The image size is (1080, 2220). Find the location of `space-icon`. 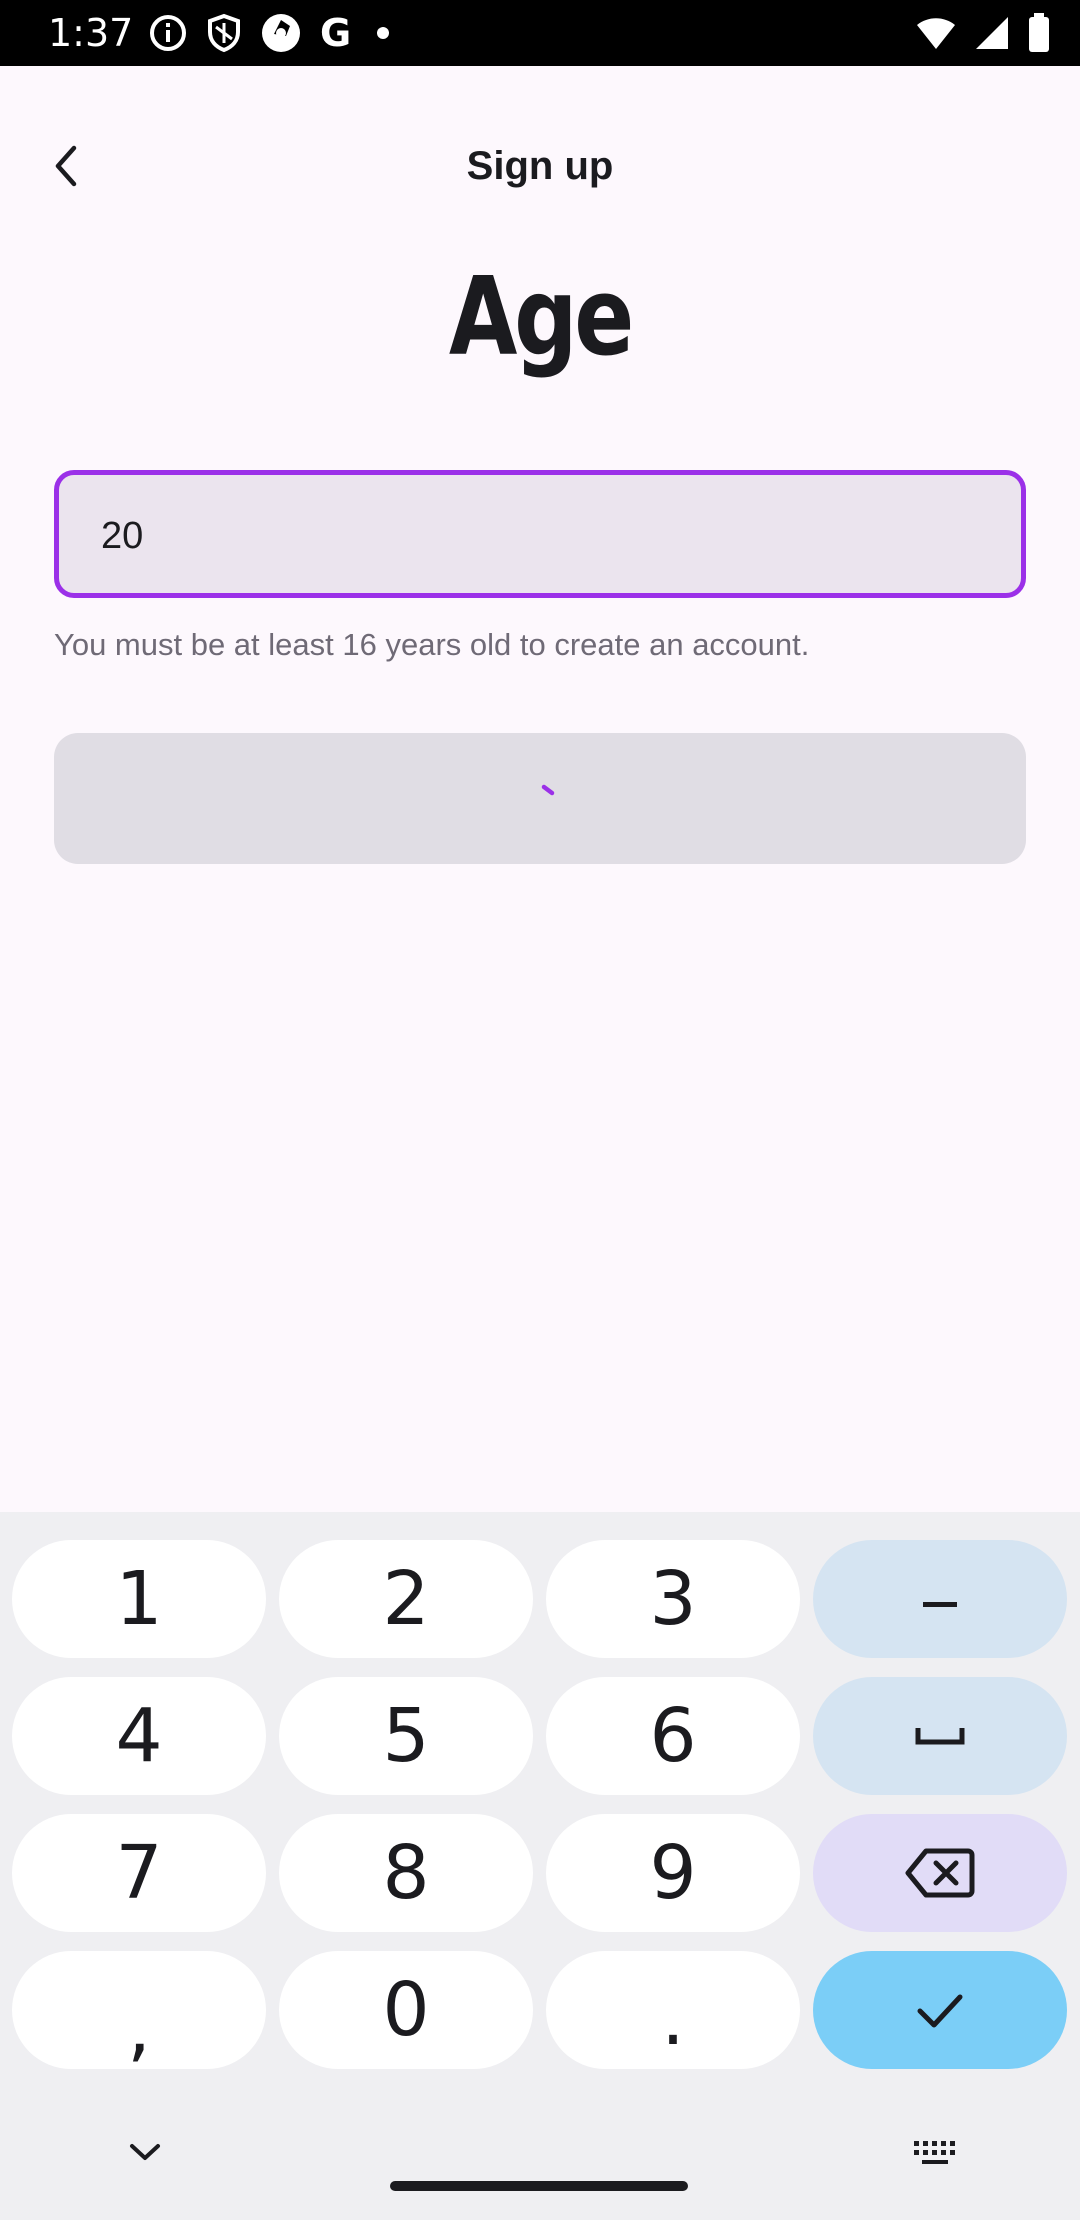

space-icon is located at coordinates (940, 1736).